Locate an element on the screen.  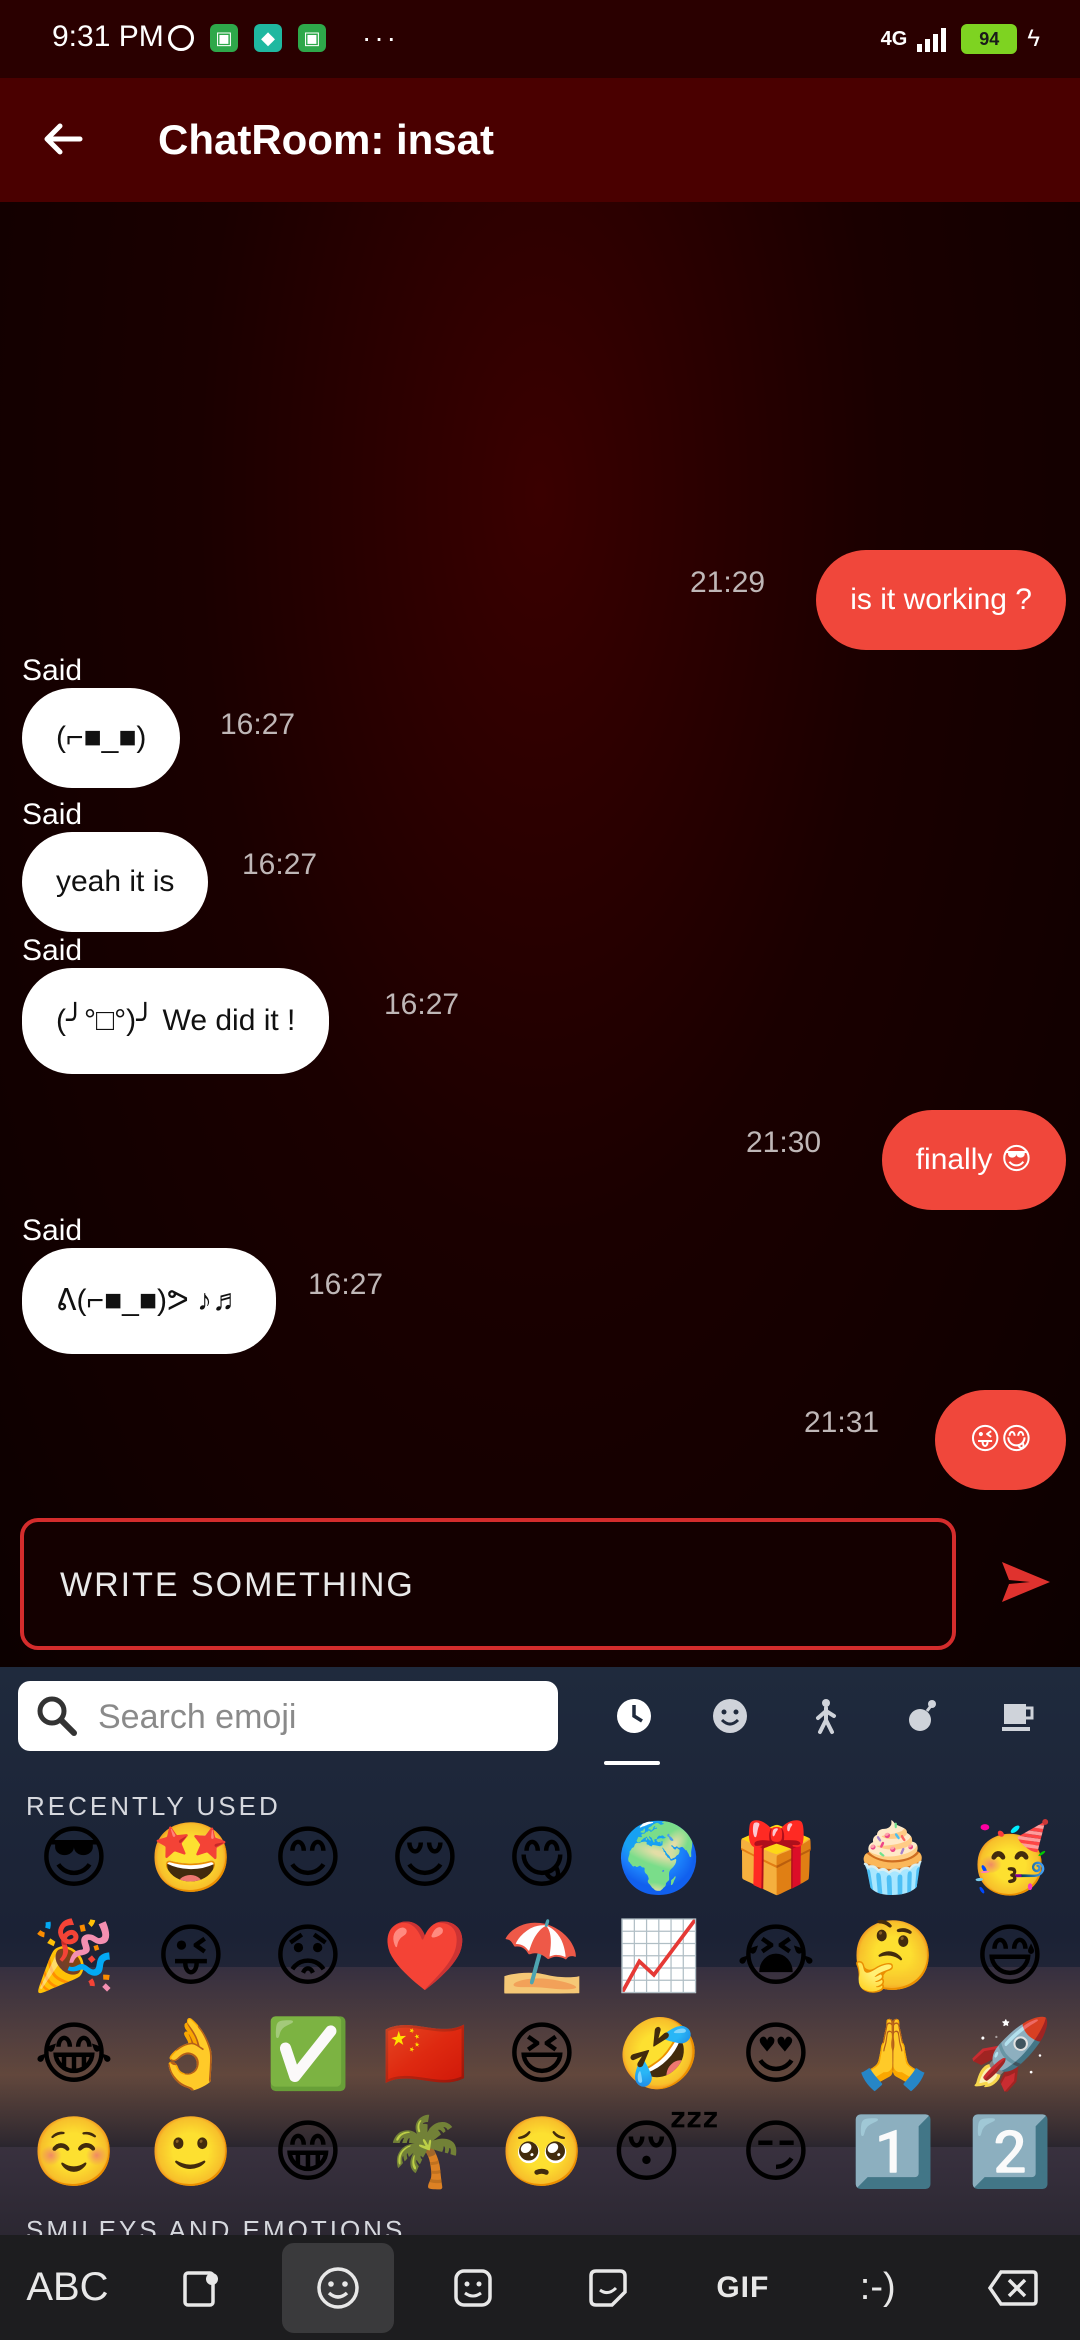
tab-food is located at coordinates (1018, 1716).